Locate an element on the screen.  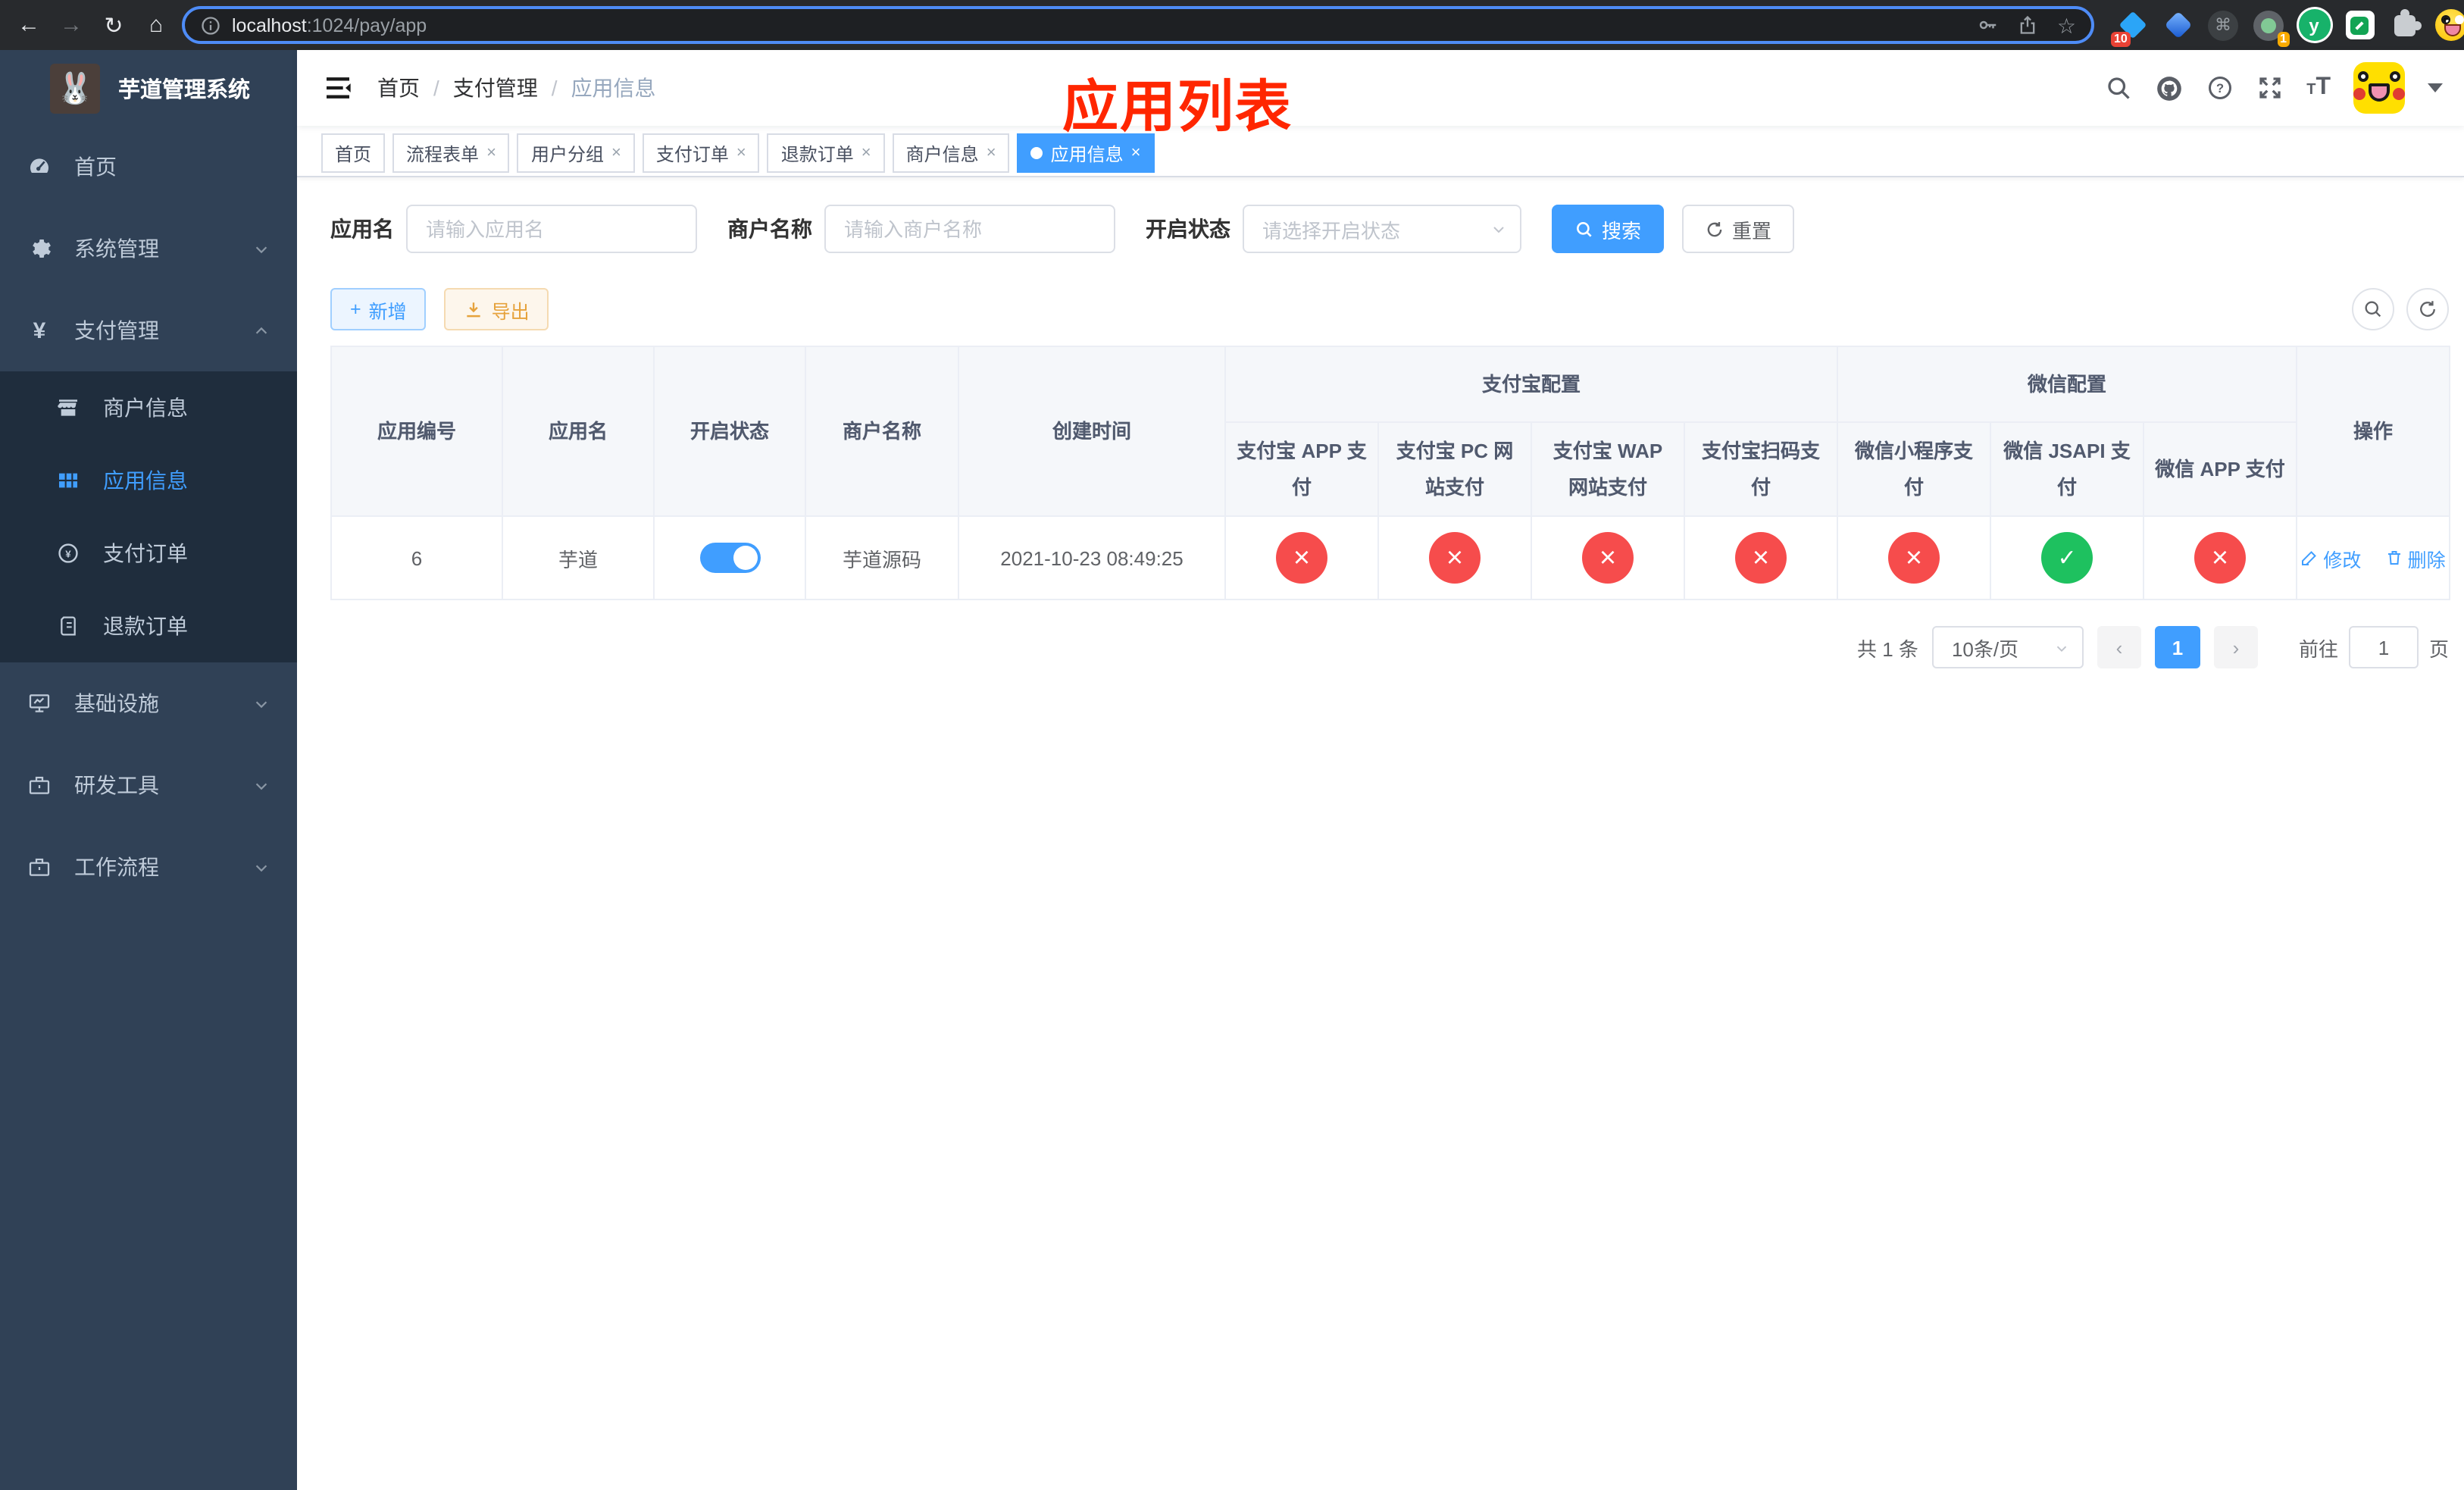
avatar-caret-icon is located at coordinates (2435, 88).